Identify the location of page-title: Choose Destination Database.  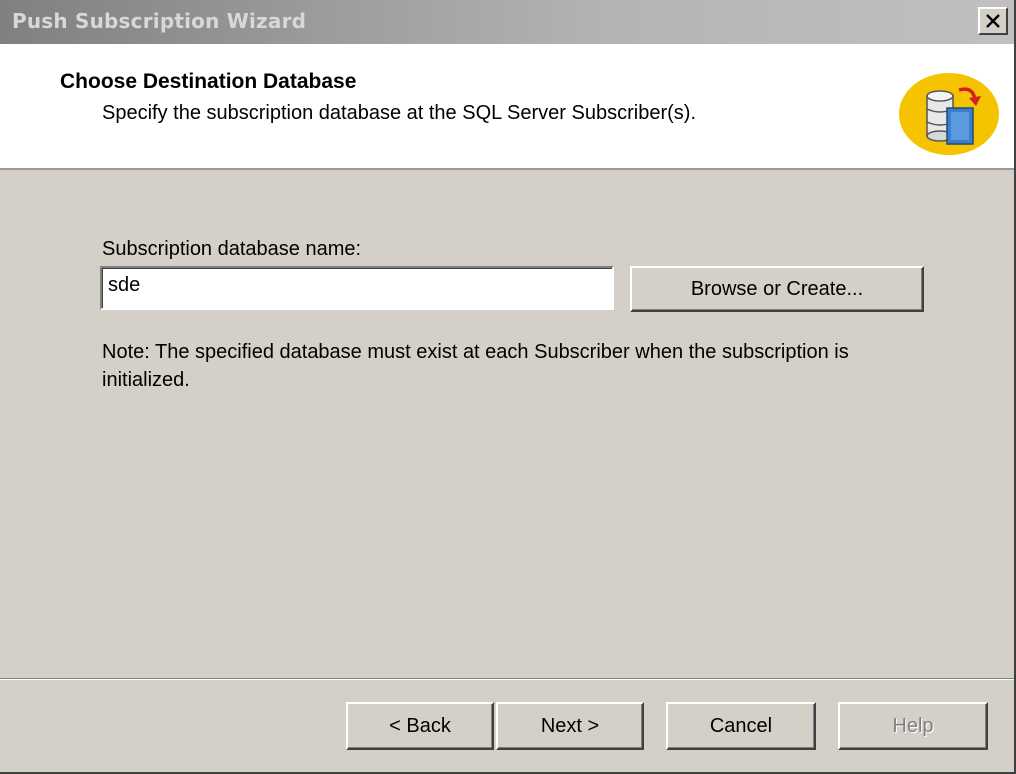
(208, 81).